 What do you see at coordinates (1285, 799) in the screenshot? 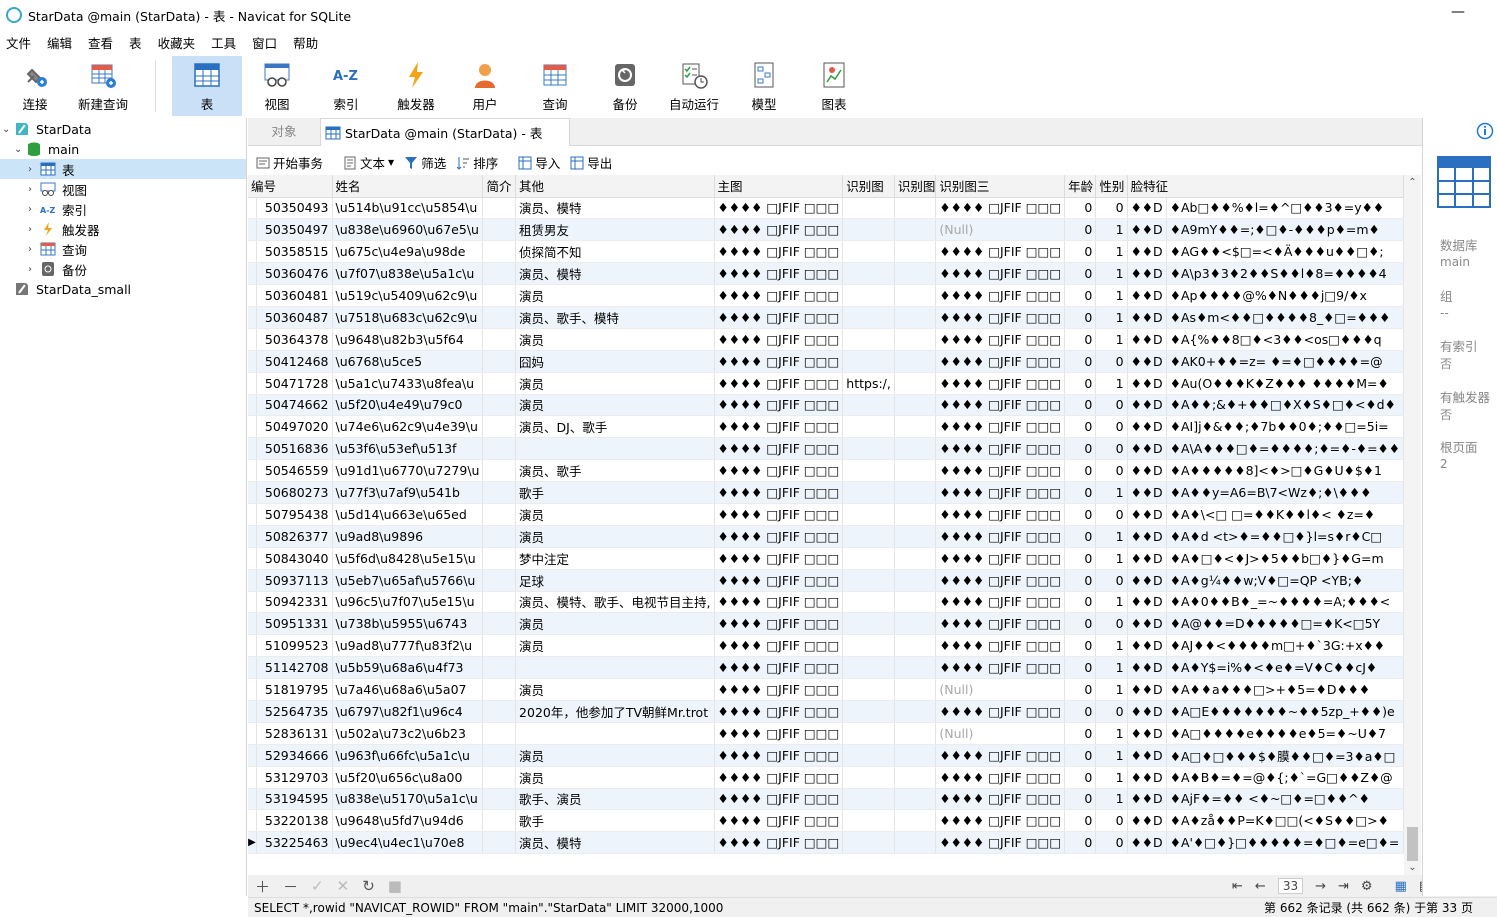
I see `table-cell: ♦AjF♦=♦♦ <♦~□♦=□♦♦^♦` at bounding box center [1285, 799].